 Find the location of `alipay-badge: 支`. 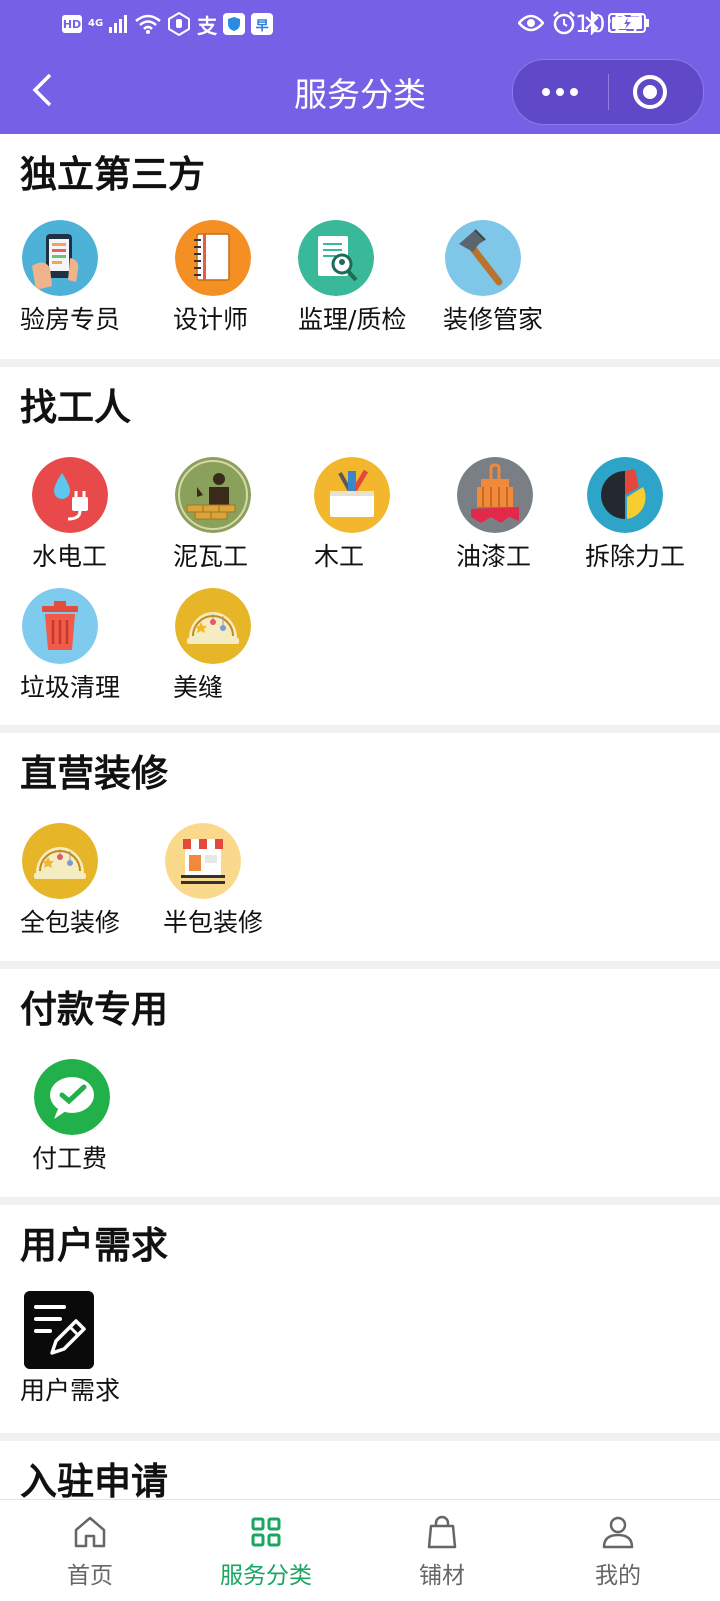

alipay-badge: 支 is located at coordinates (207, 25).